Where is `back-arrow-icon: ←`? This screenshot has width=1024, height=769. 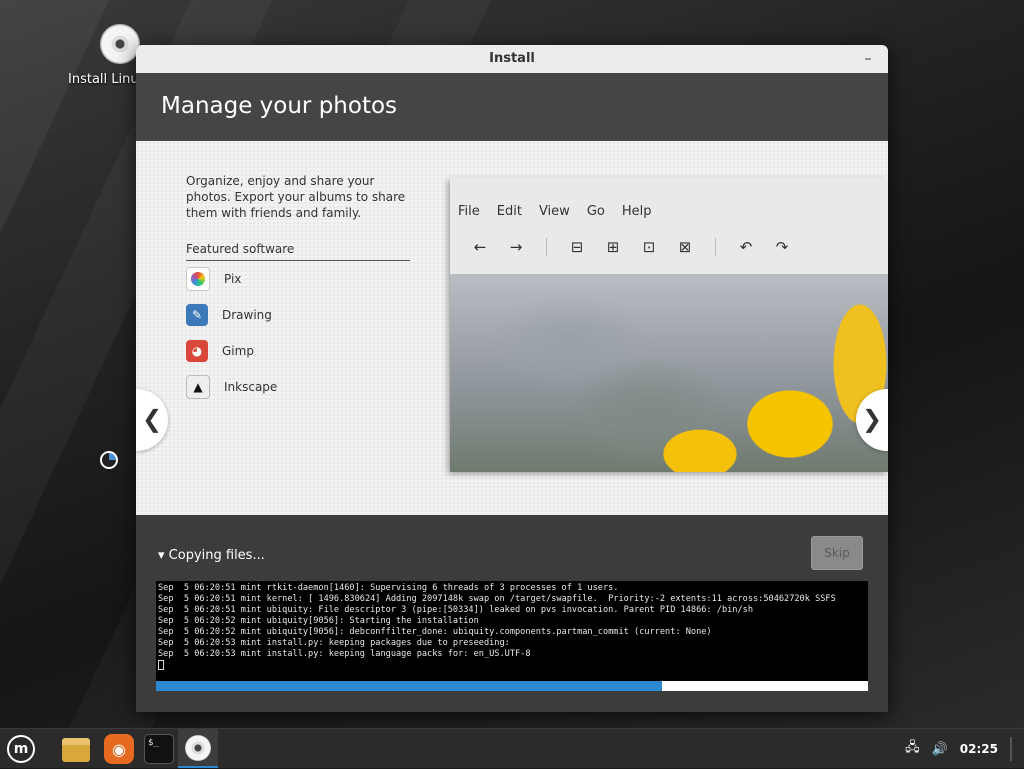
back-arrow-icon: ← is located at coordinates (480, 247).